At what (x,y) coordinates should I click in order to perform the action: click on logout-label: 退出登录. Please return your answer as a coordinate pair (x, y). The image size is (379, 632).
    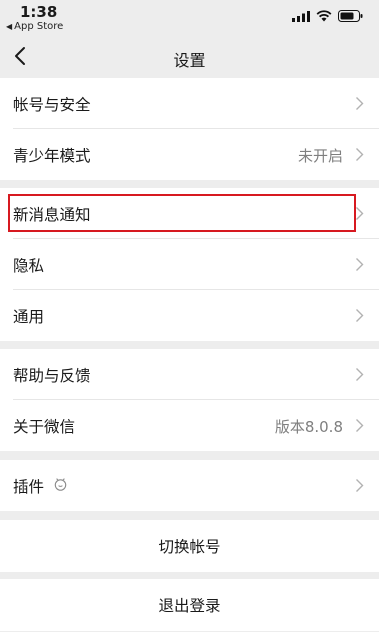
    Looking at the image, I should click on (189, 606).